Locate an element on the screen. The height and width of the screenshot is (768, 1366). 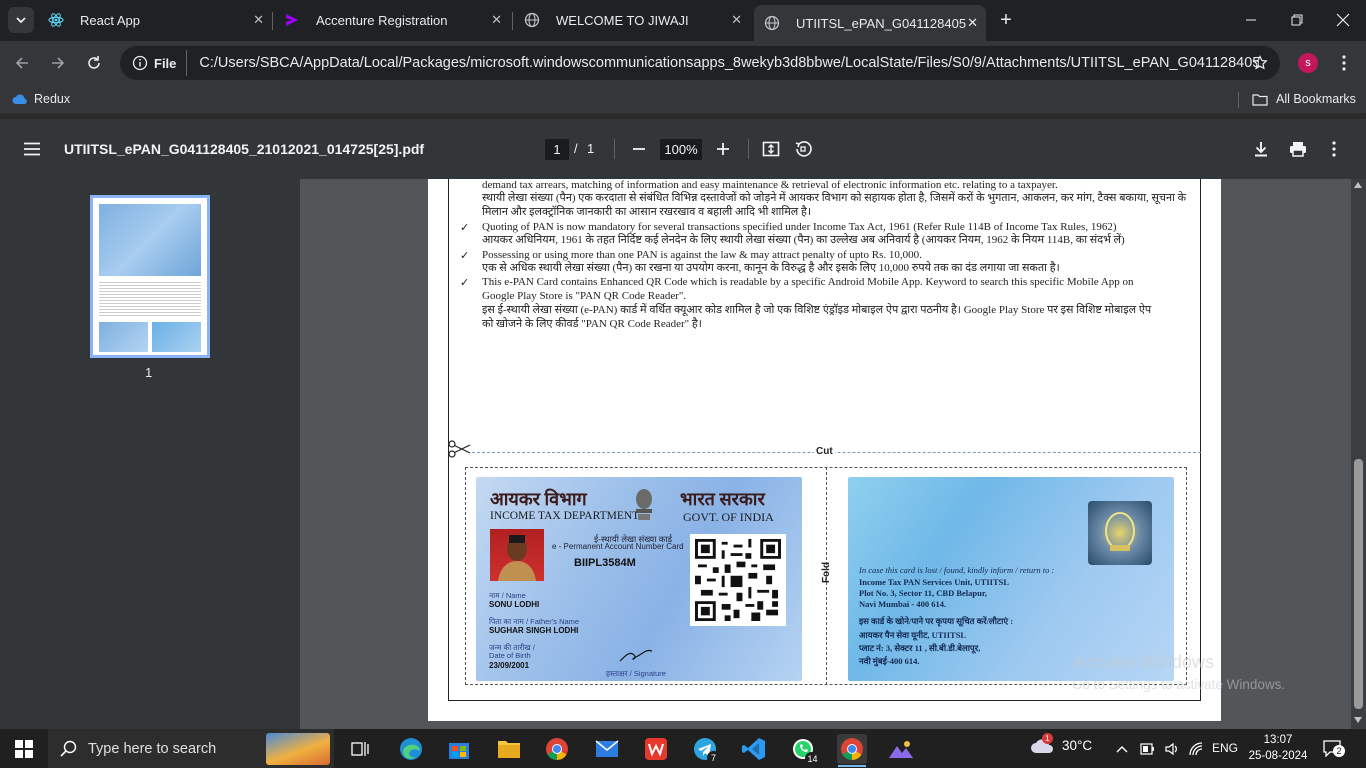
download-icon is located at coordinates (1261, 149).